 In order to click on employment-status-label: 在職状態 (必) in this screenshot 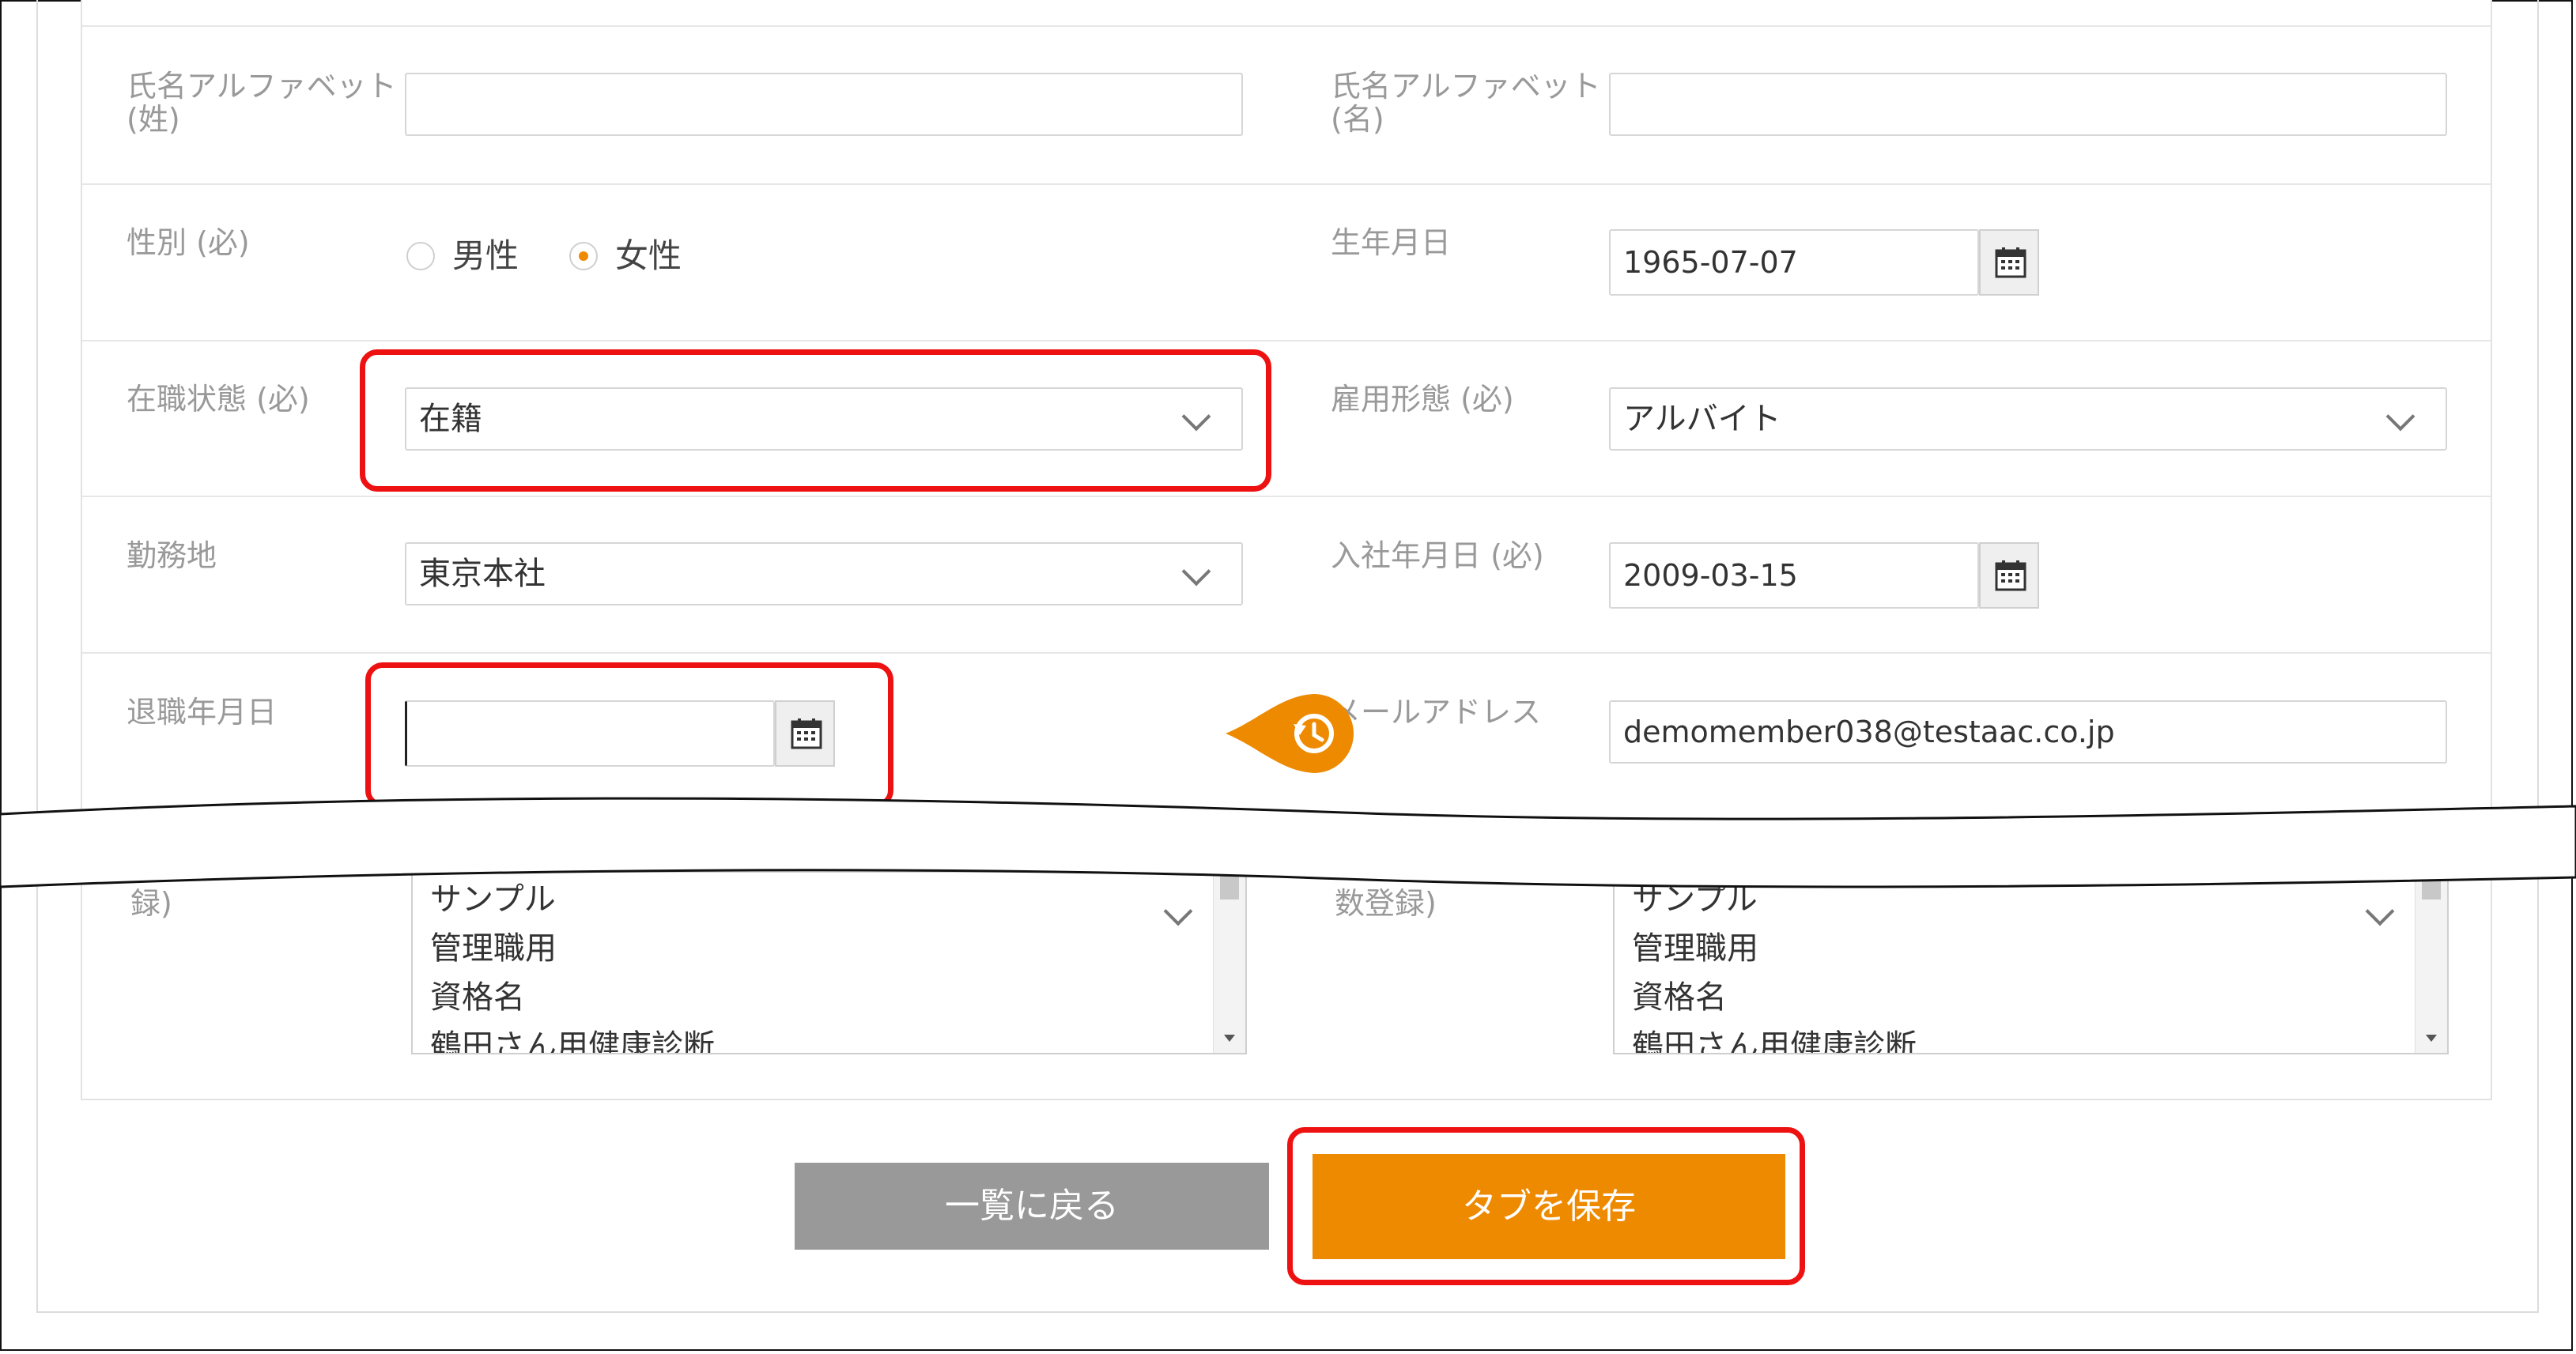, I will do `click(218, 399)`.